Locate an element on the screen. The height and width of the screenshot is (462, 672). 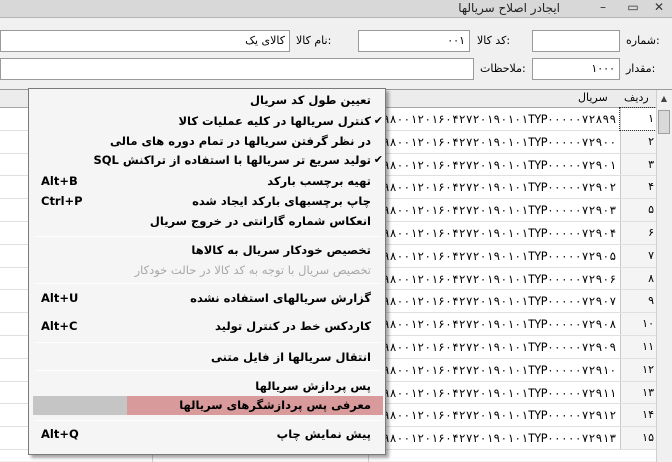
product-name-field: کالای یک is located at coordinates (145, 41).